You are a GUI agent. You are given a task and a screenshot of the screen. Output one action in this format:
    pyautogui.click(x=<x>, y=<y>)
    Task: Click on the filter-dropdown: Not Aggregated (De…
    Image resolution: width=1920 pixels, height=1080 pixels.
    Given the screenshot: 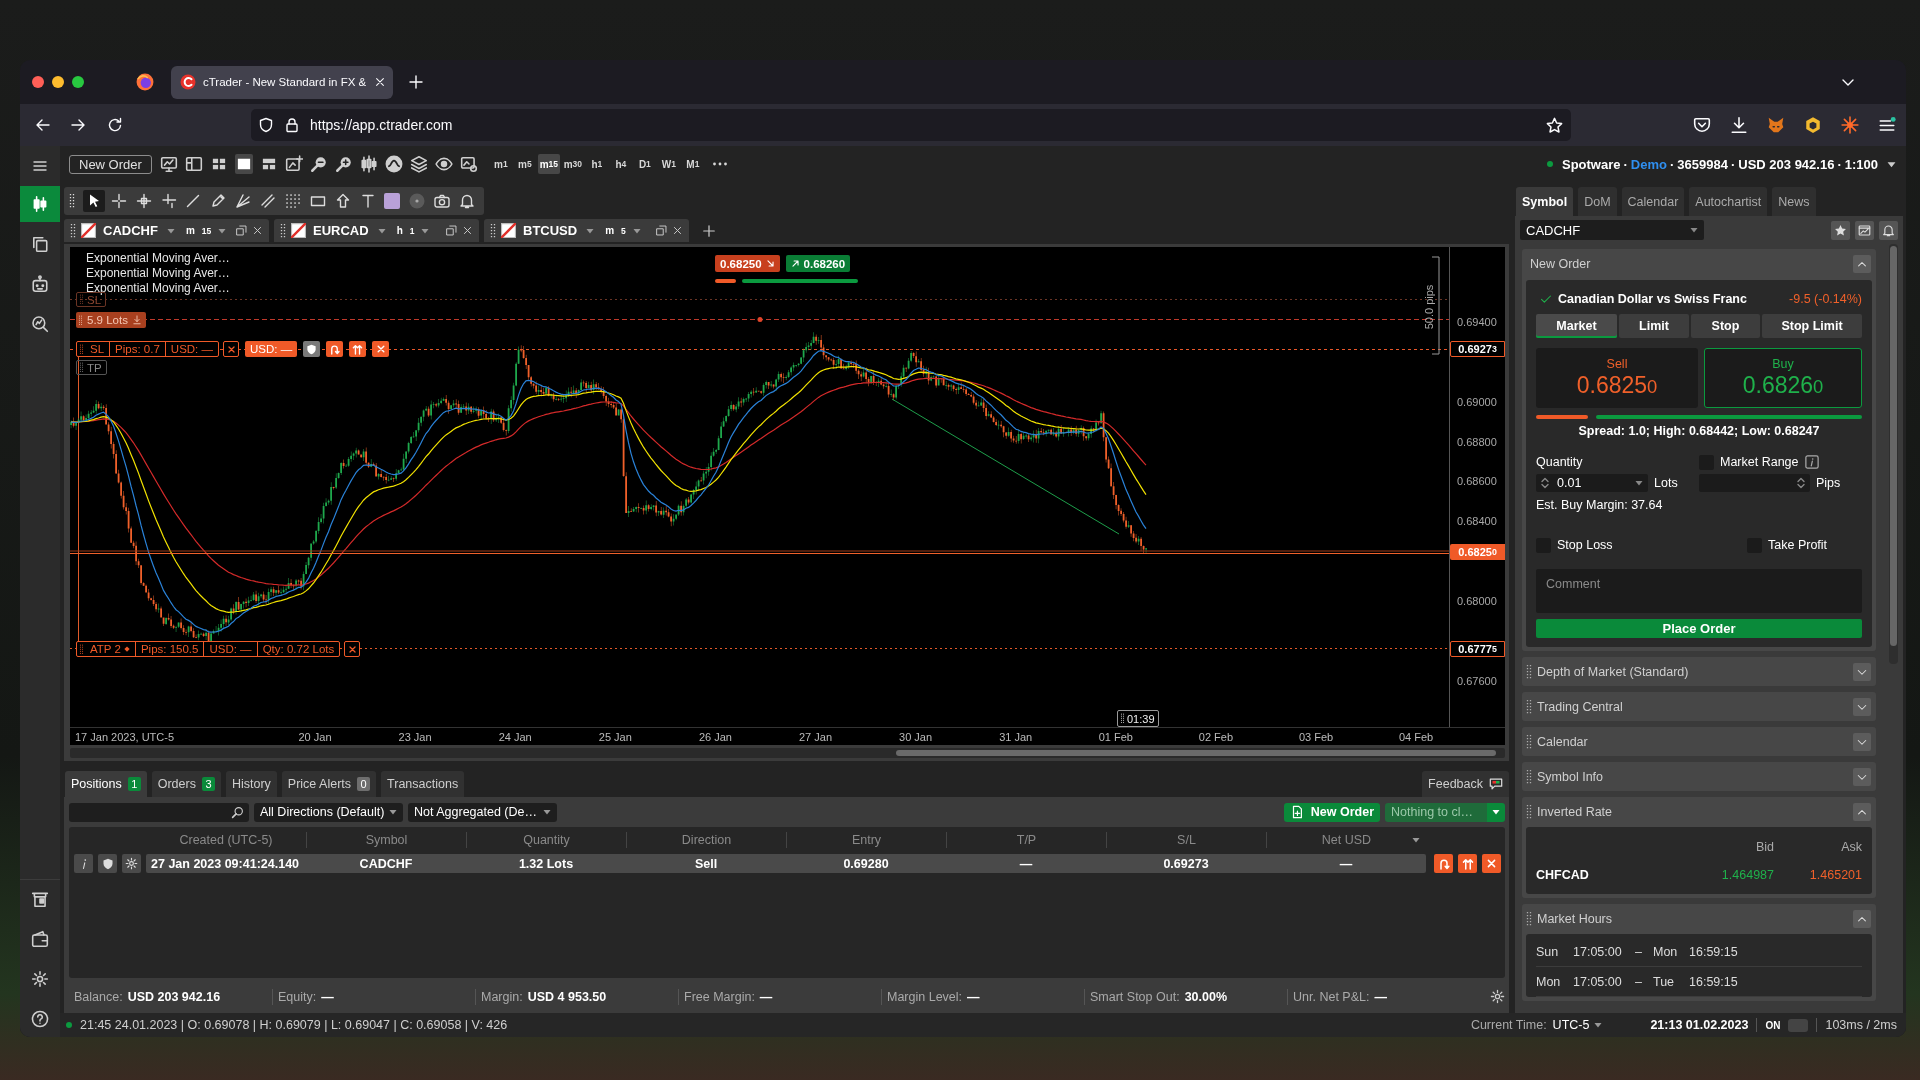 What is the action you would take?
    pyautogui.click(x=482, y=812)
    